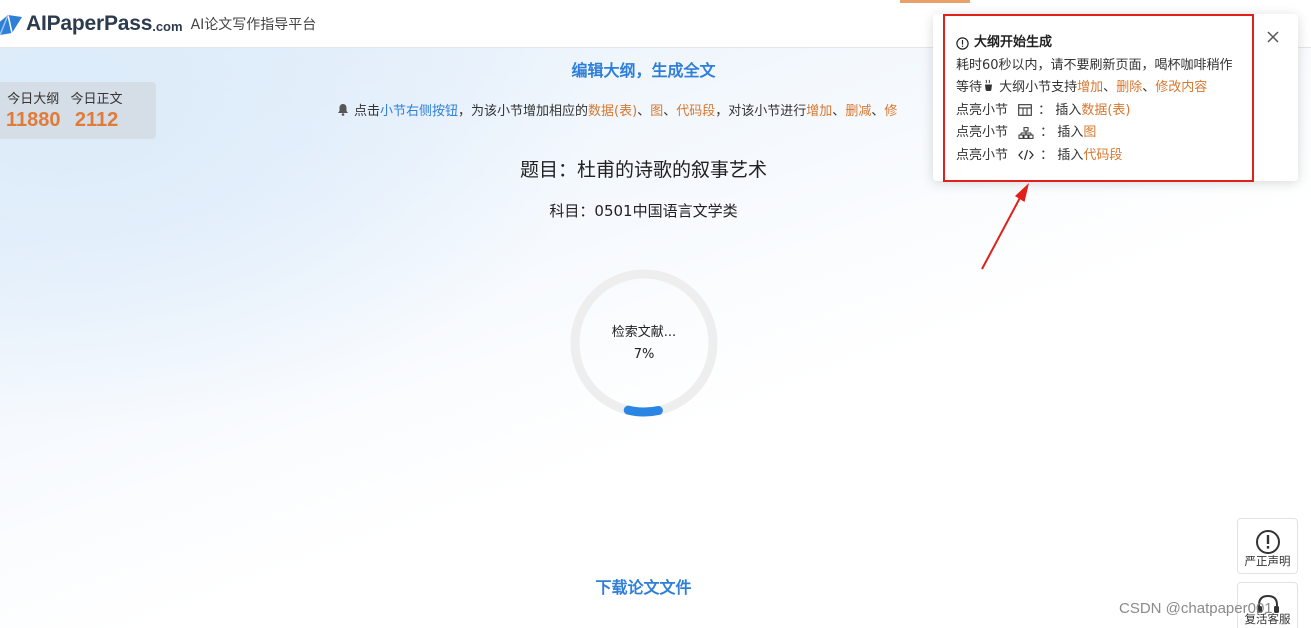  I want to click on tip-section-button: 小节右侧按钮, so click(419, 111).